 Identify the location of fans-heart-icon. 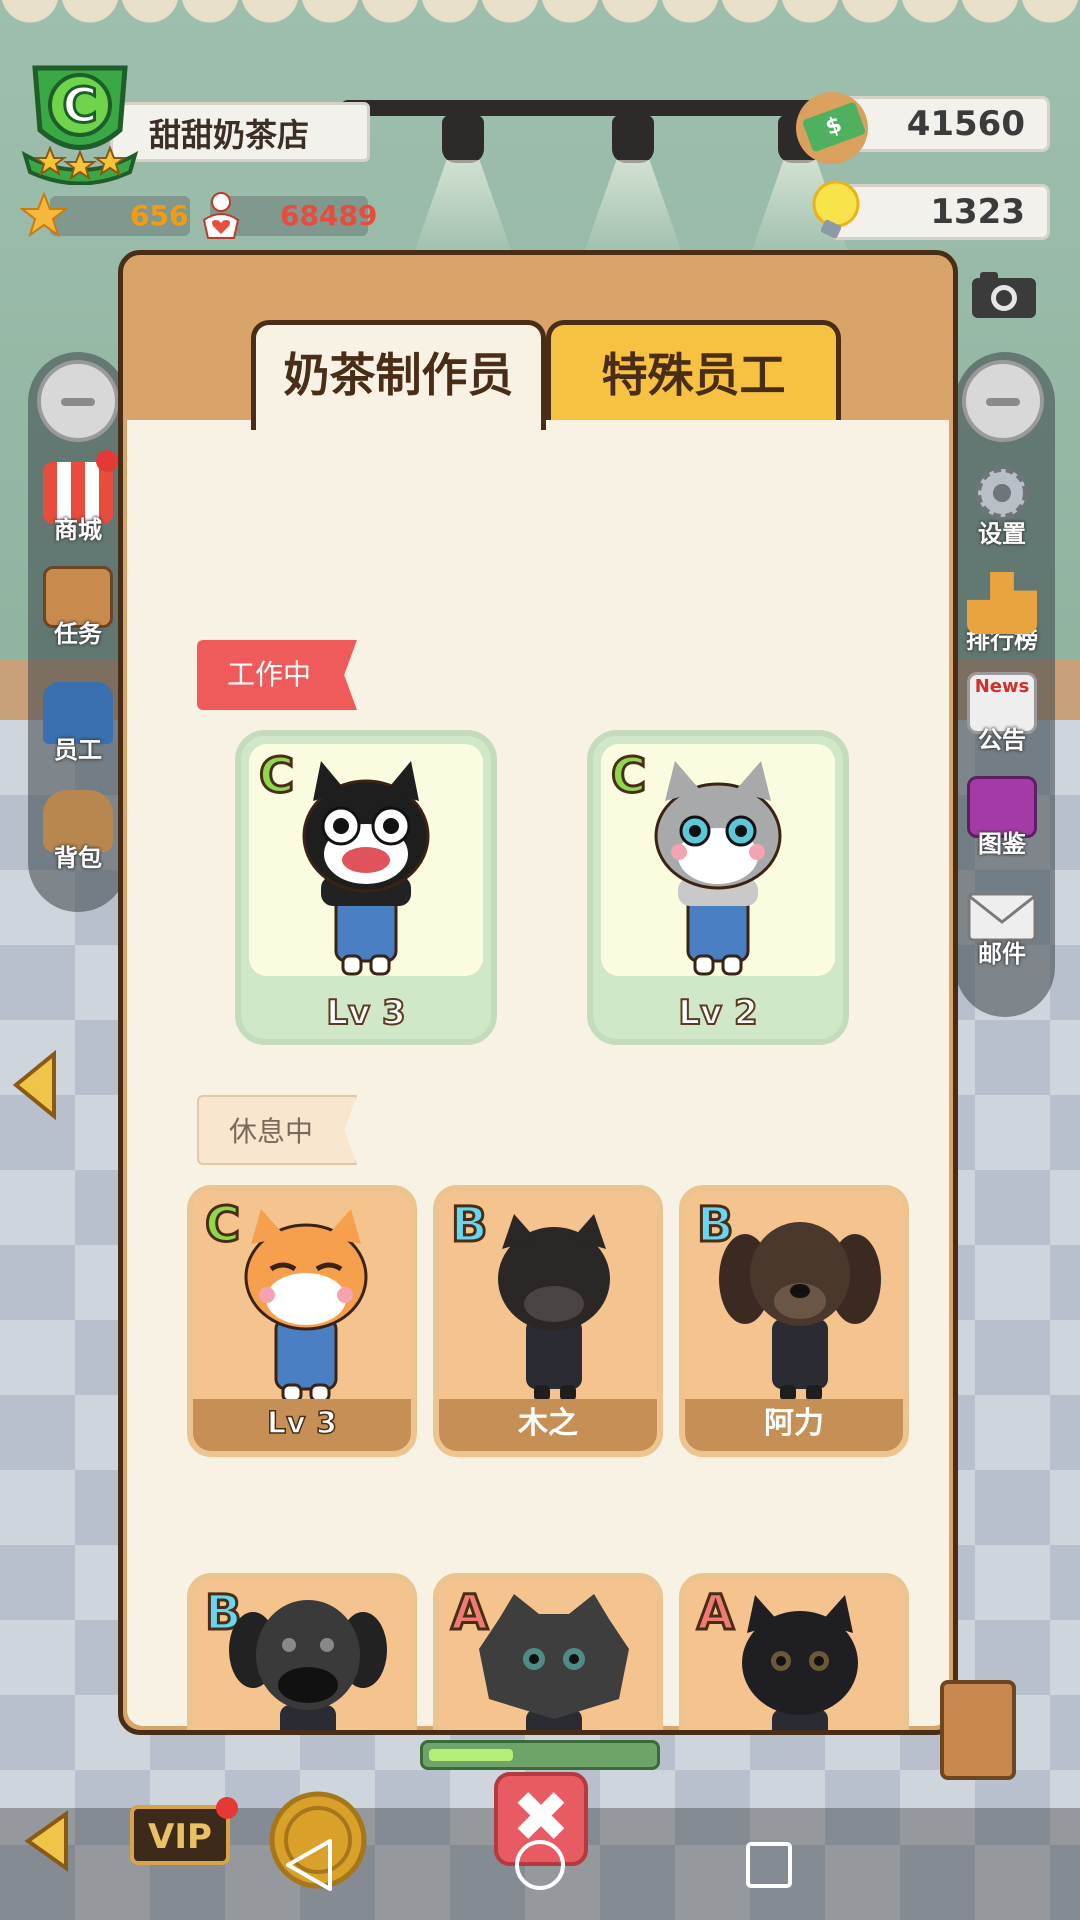
(221, 215).